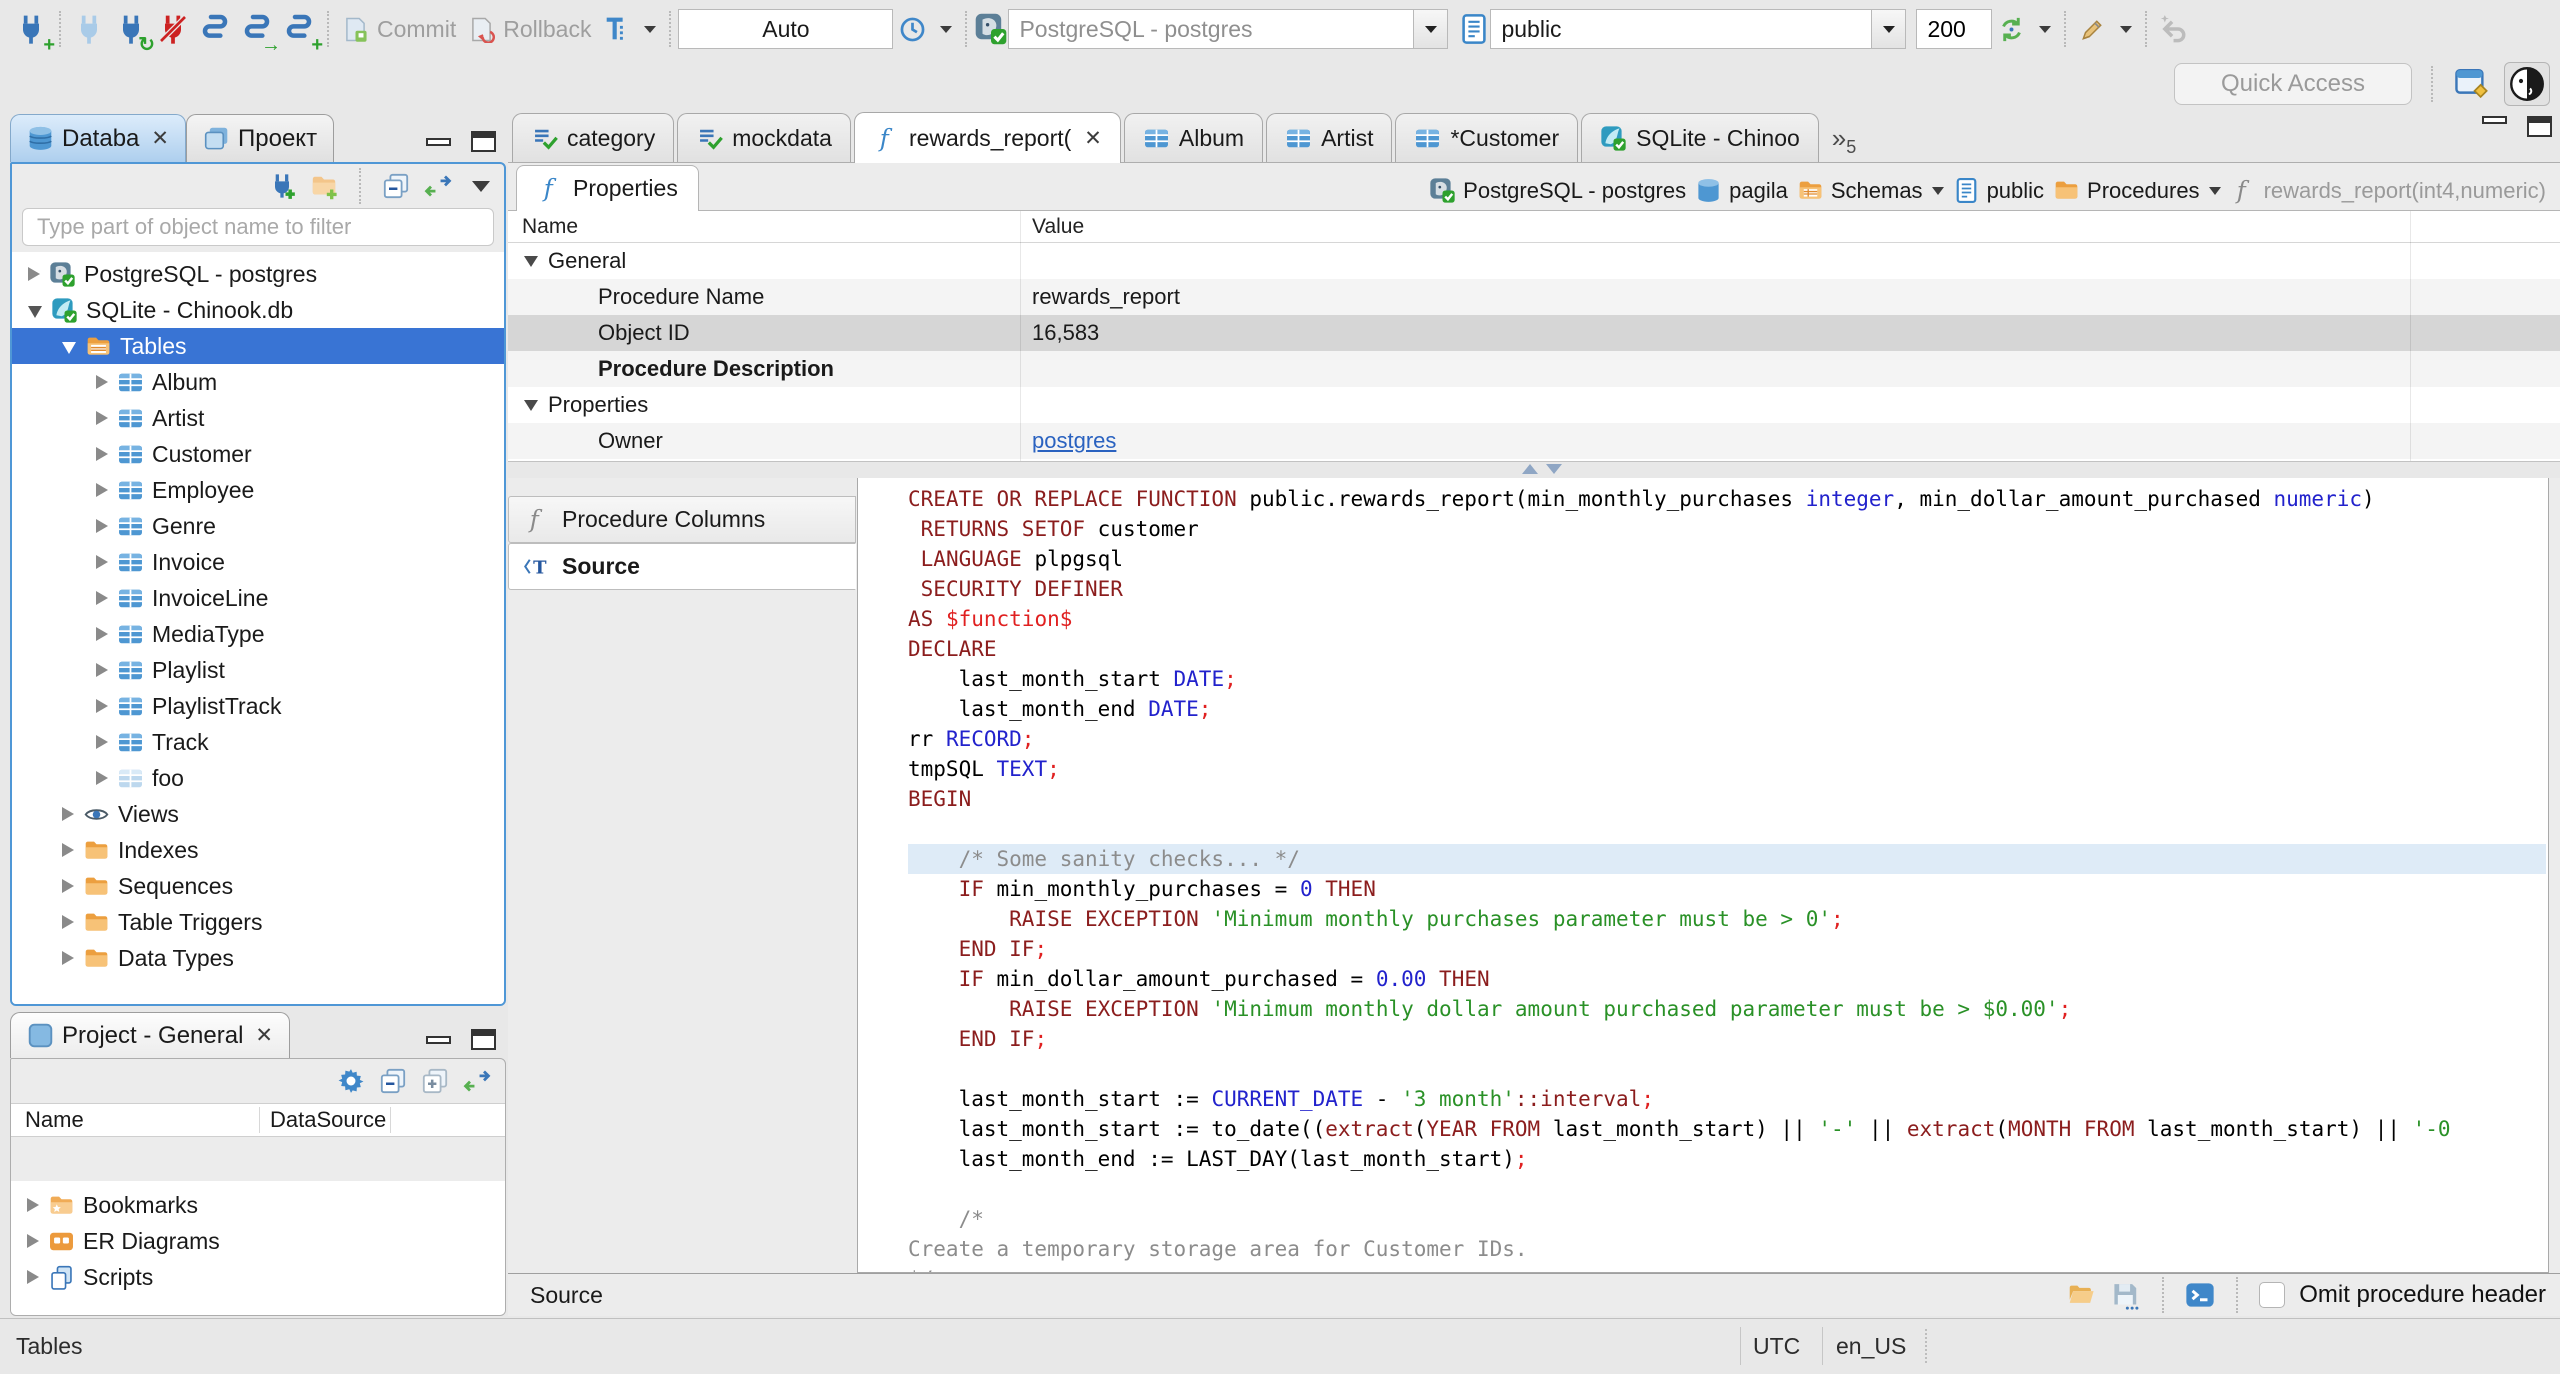 The width and height of the screenshot is (2560, 1374). I want to click on sql-console-icon, so click(2200, 1295).